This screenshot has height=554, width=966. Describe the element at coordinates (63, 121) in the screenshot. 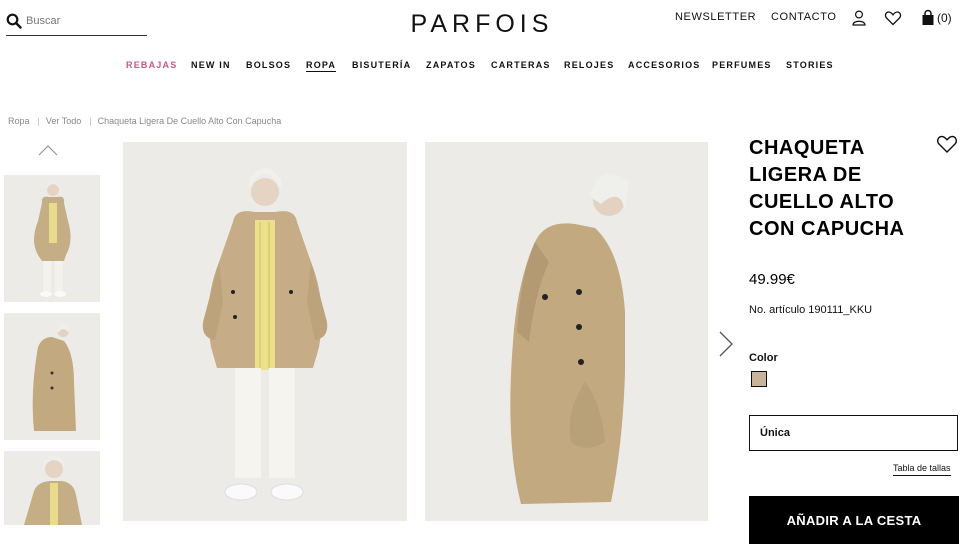

I see `breadcrumb-item-ver-todo: Ver Todo` at that location.